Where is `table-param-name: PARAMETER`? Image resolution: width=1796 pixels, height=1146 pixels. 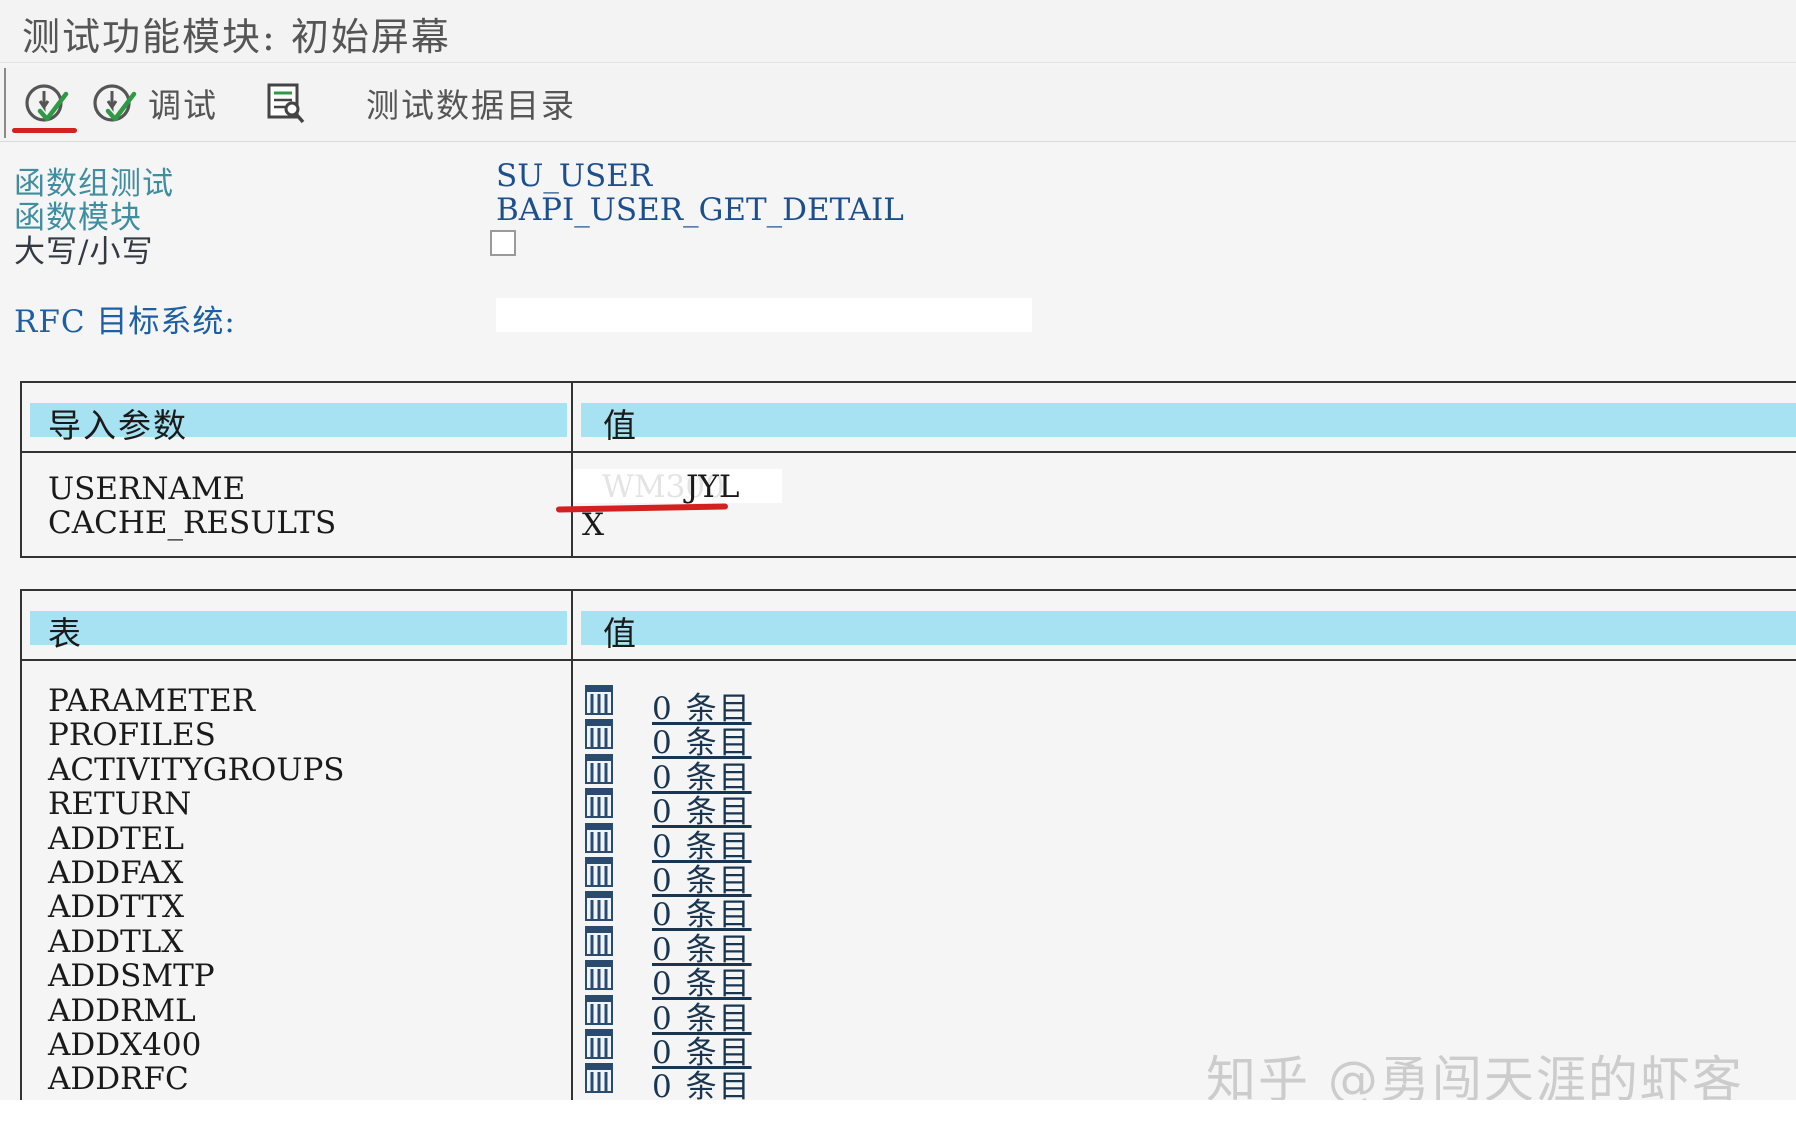 table-param-name: PARAMETER is located at coordinates (151, 701).